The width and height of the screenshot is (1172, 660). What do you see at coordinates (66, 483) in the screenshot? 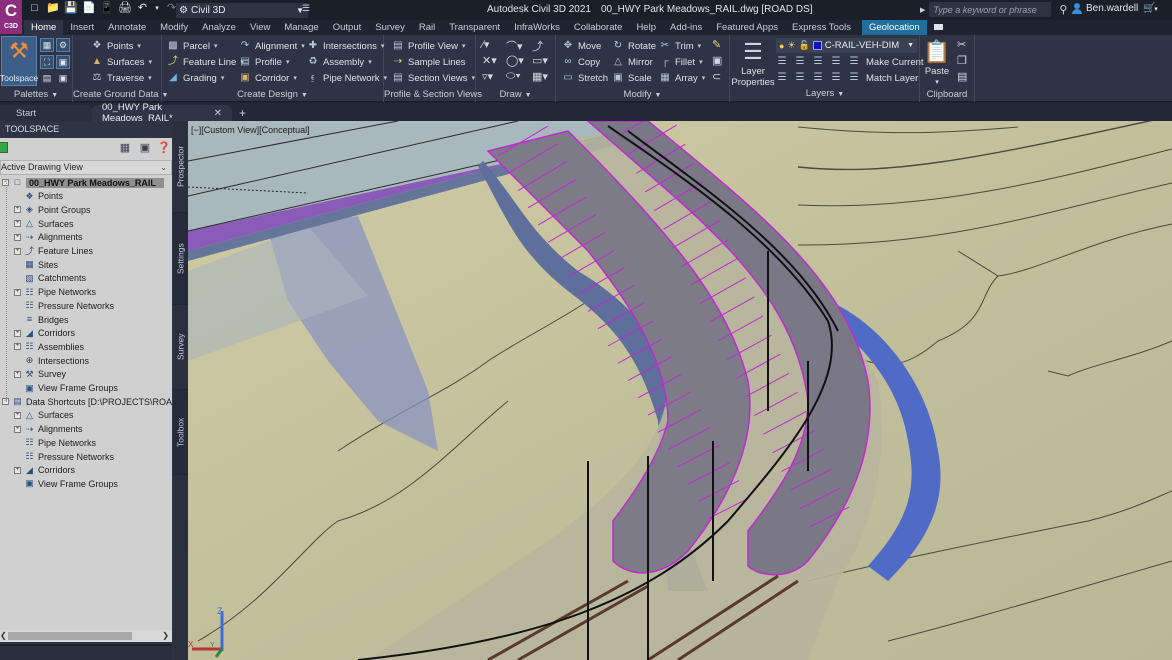
I see `tree-item-shortcut-view-frame-groups: ▣ View Frame Groups` at bounding box center [66, 483].